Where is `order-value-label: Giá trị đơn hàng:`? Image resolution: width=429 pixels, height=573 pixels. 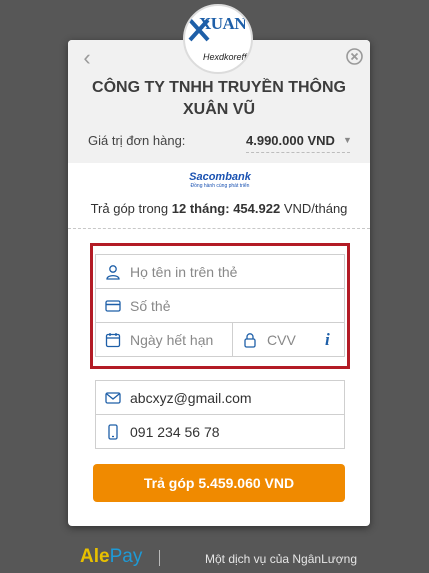
order-value-label: Giá trị đơn hàng: is located at coordinates (137, 140).